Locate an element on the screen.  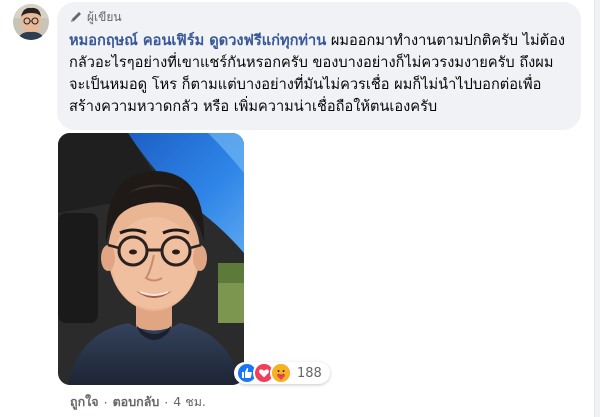
reaction-summary: 188 is located at coordinates (282, 373).